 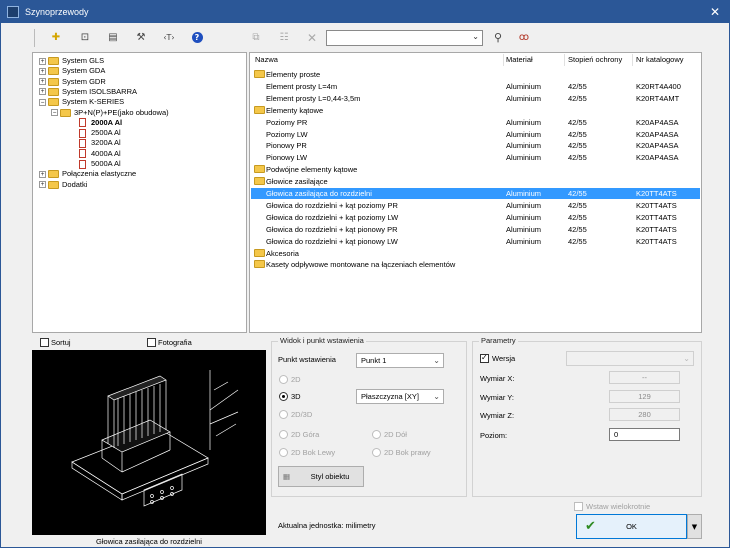 I want to click on ok-label: OK, so click(x=631, y=526).